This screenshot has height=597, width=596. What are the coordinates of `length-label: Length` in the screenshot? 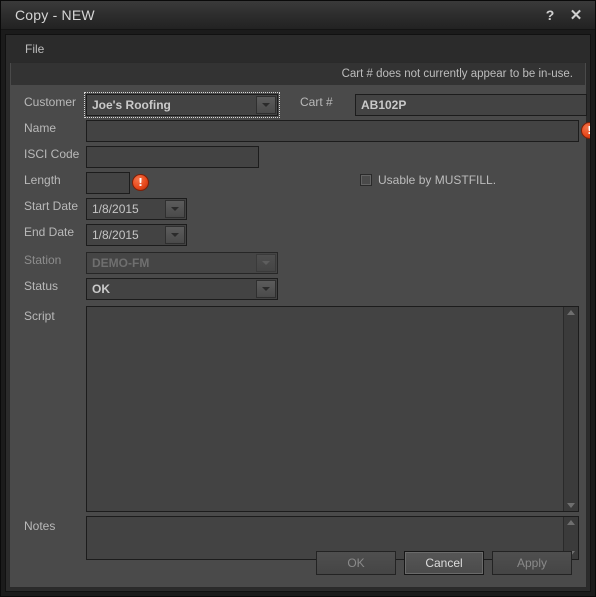 It's located at (42, 180).